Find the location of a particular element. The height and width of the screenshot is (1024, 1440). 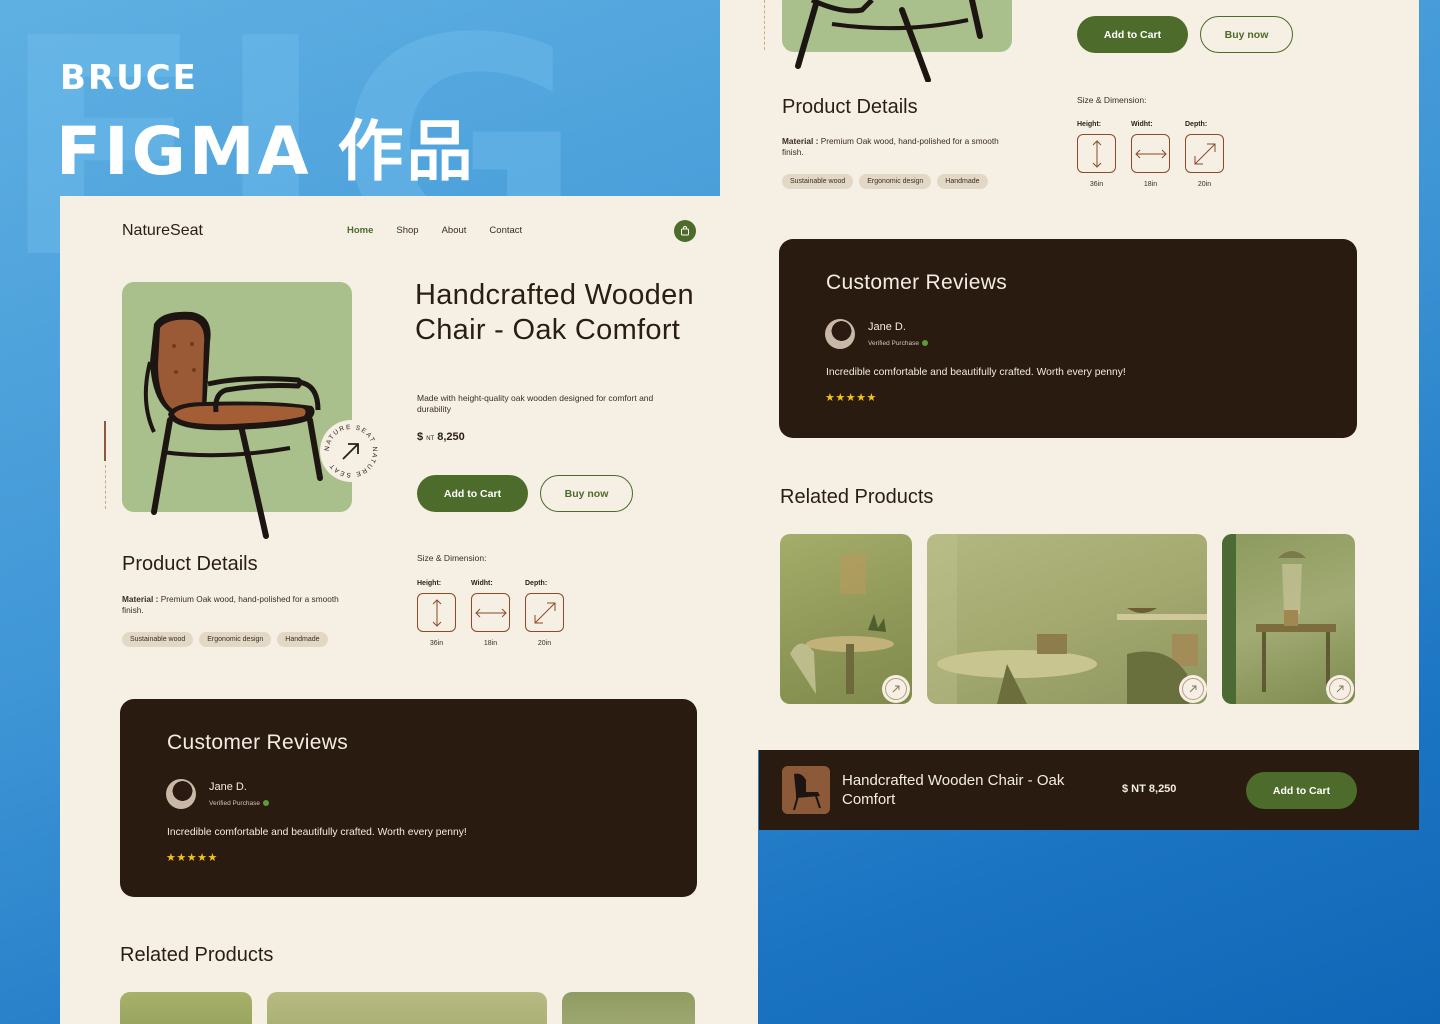

nav-home: Home is located at coordinates (360, 230).